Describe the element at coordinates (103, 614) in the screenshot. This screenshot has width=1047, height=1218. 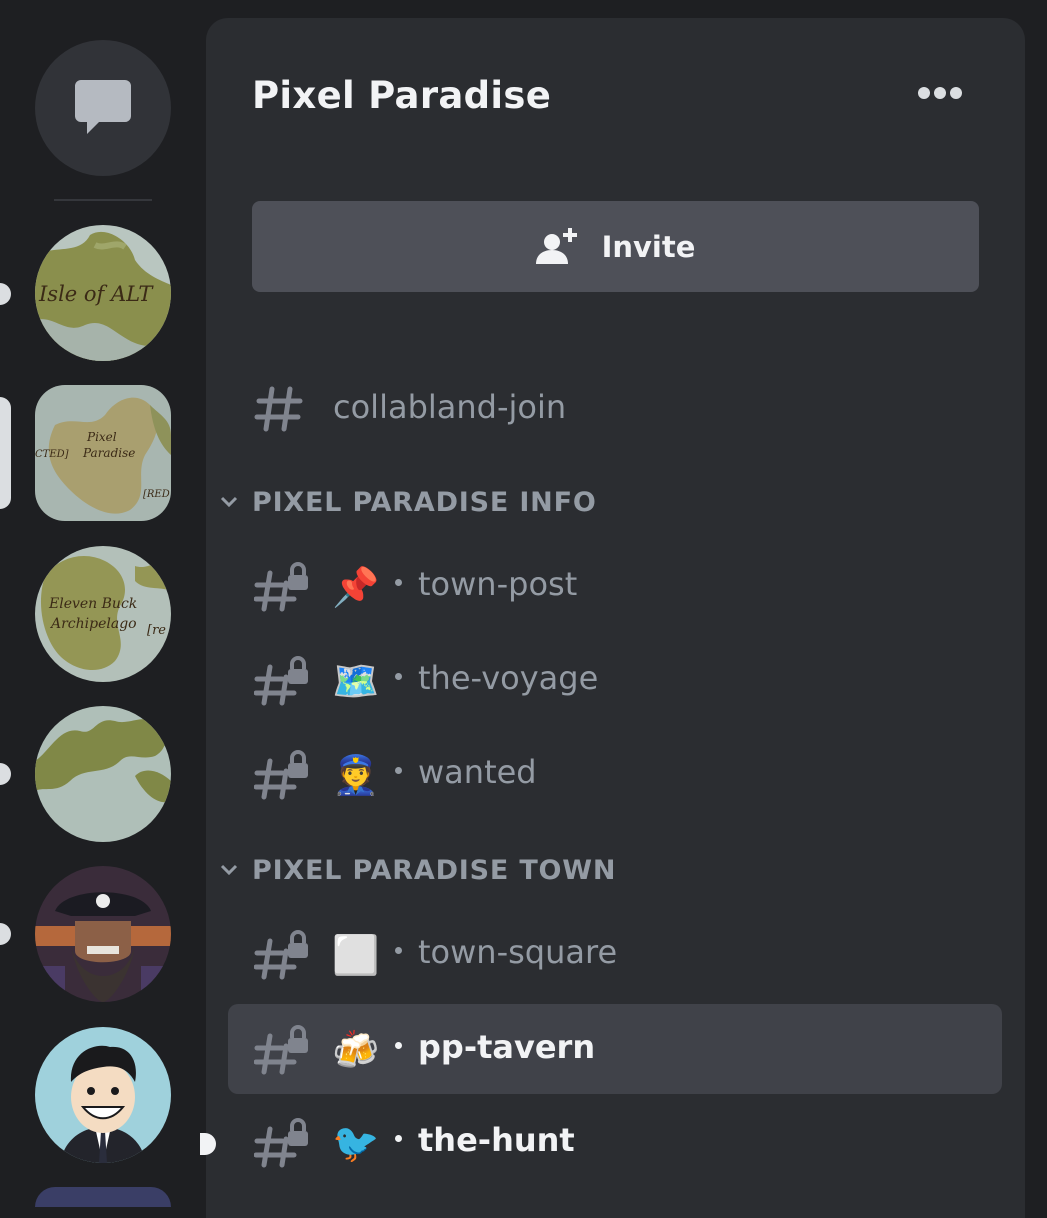
I see `server-icon-eleven-buck: Eleven Buck Archipelago [re` at that location.